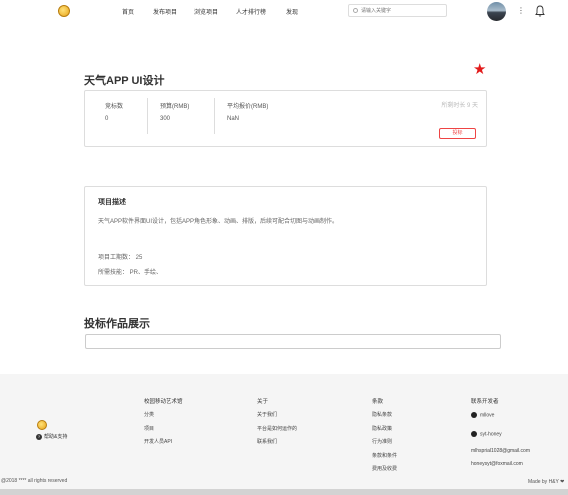 The height and width of the screenshot is (495, 568). Describe the element at coordinates (117, 324) in the screenshot. I see `works-section-title: 投标作品展示` at that location.